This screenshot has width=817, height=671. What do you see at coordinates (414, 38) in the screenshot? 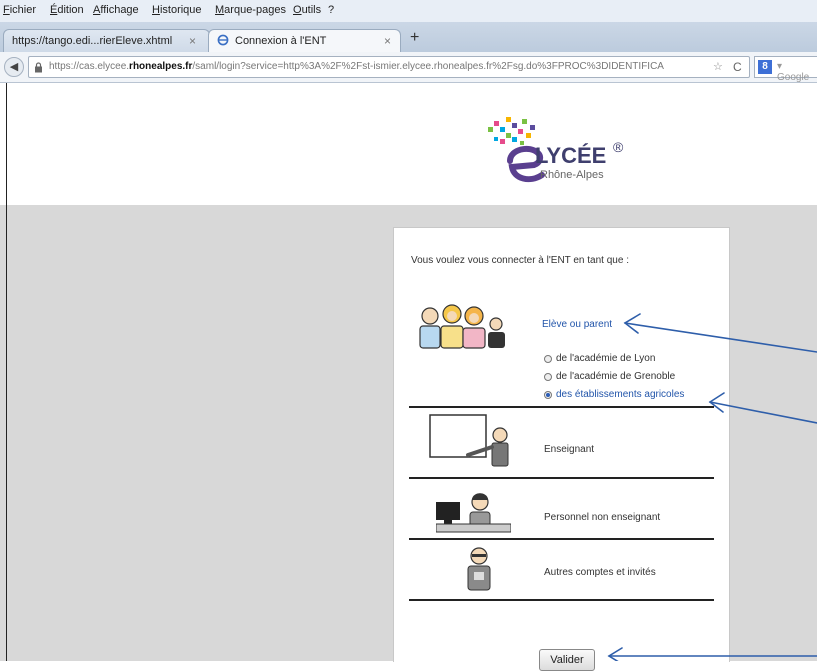
I see `new-tab-button: +` at bounding box center [414, 38].